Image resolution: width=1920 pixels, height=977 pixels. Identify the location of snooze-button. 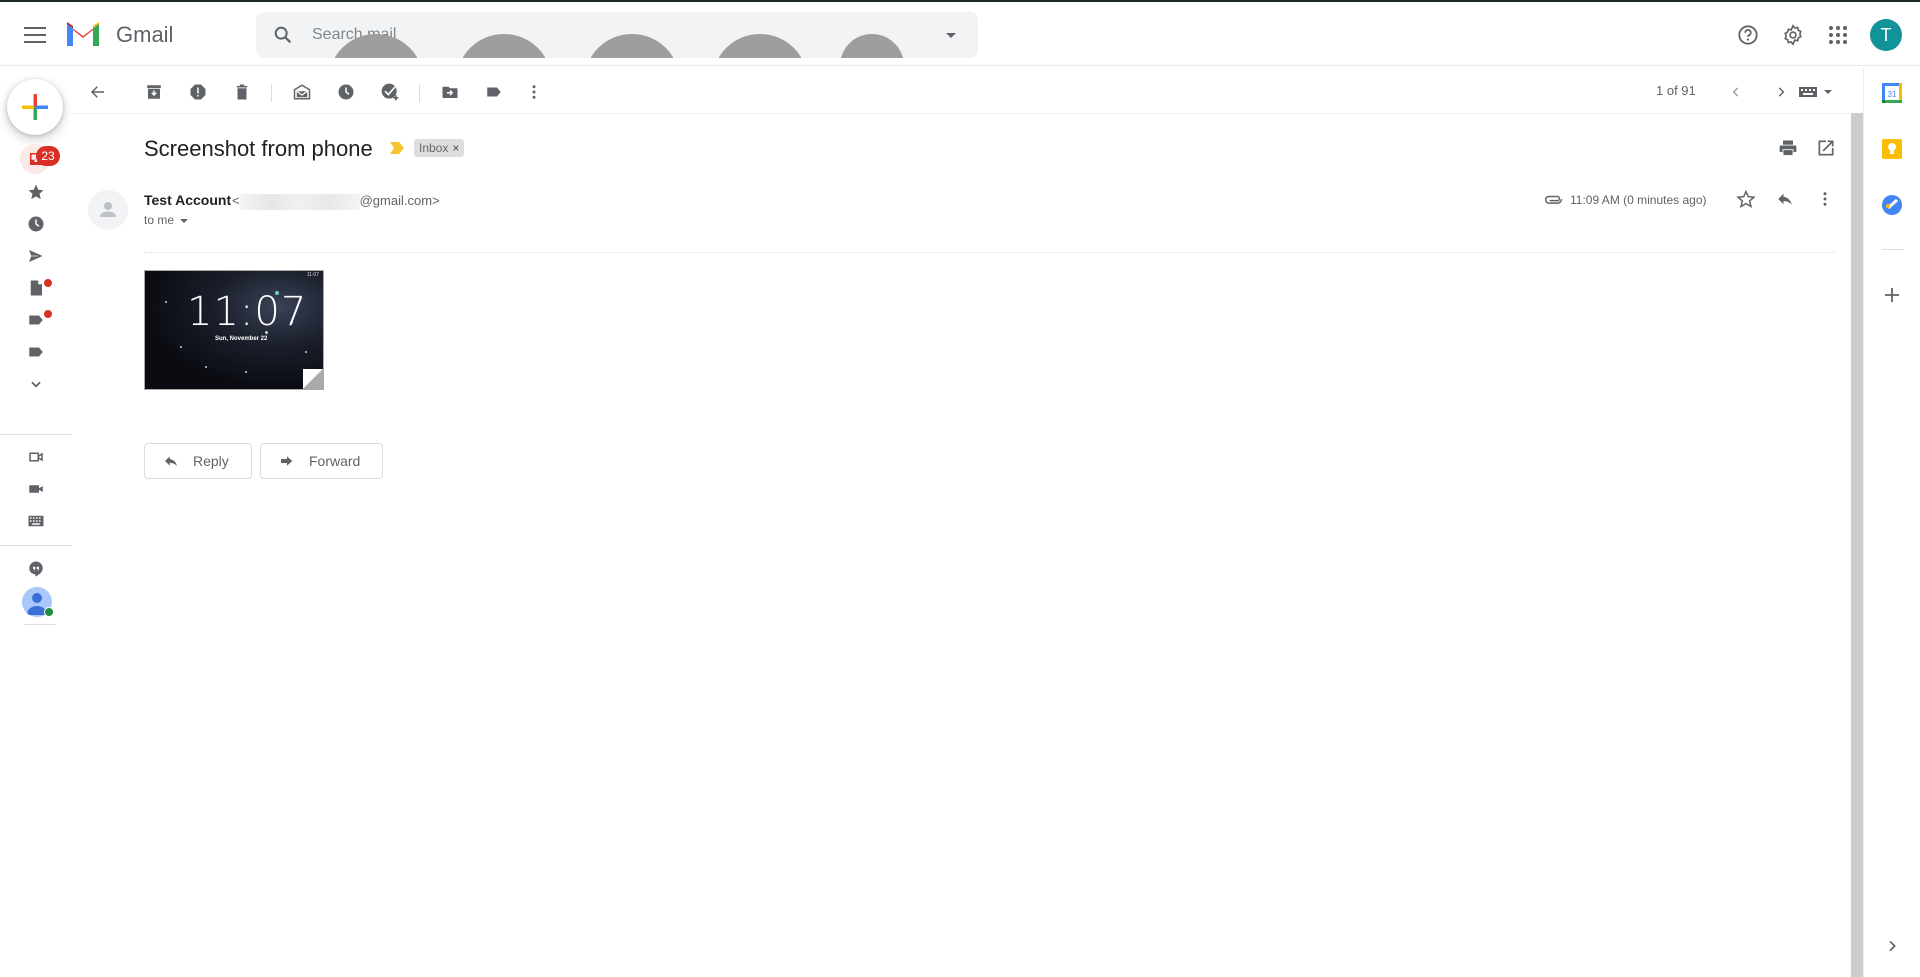
(346, 92).